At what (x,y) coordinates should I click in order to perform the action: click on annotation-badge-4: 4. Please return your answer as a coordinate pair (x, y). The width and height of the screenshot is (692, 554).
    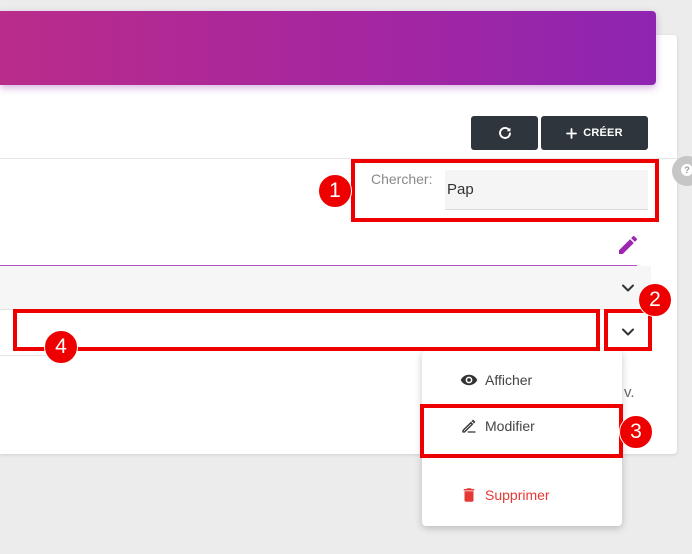
    Looking at the image, I should click on (61, 347).